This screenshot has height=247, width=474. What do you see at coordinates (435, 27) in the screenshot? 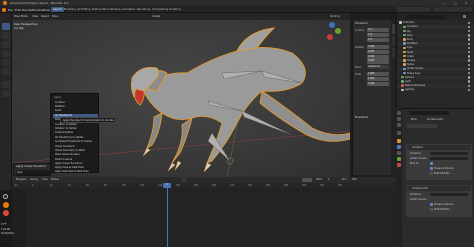
I see `outliner-row: Armature` at bounding box center [435, 27].